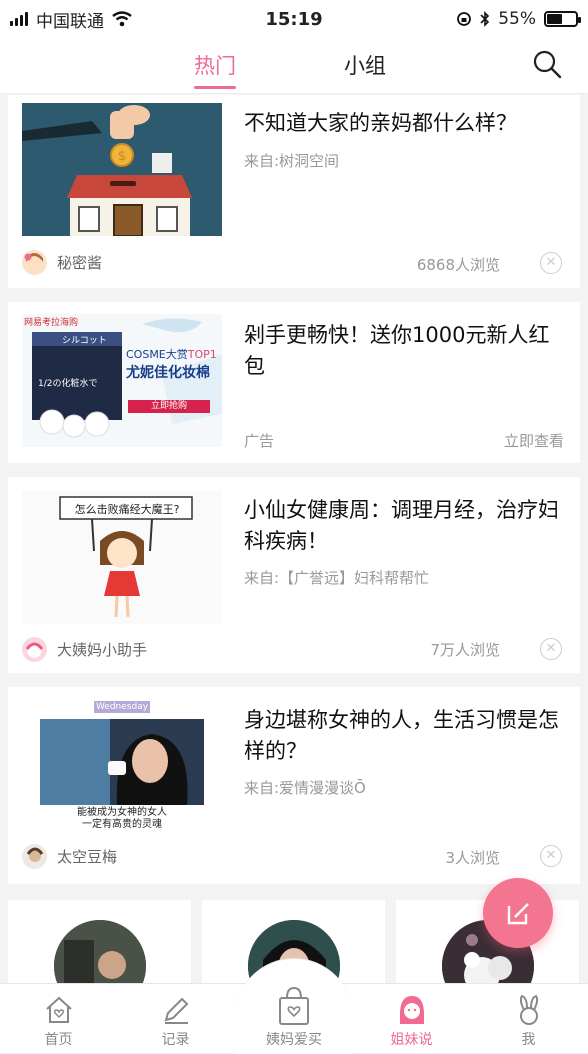  What do you see at coordinates (259, 441) in the screenshot?
I see `ad-label: 广告` at bounding box center [259, 441].